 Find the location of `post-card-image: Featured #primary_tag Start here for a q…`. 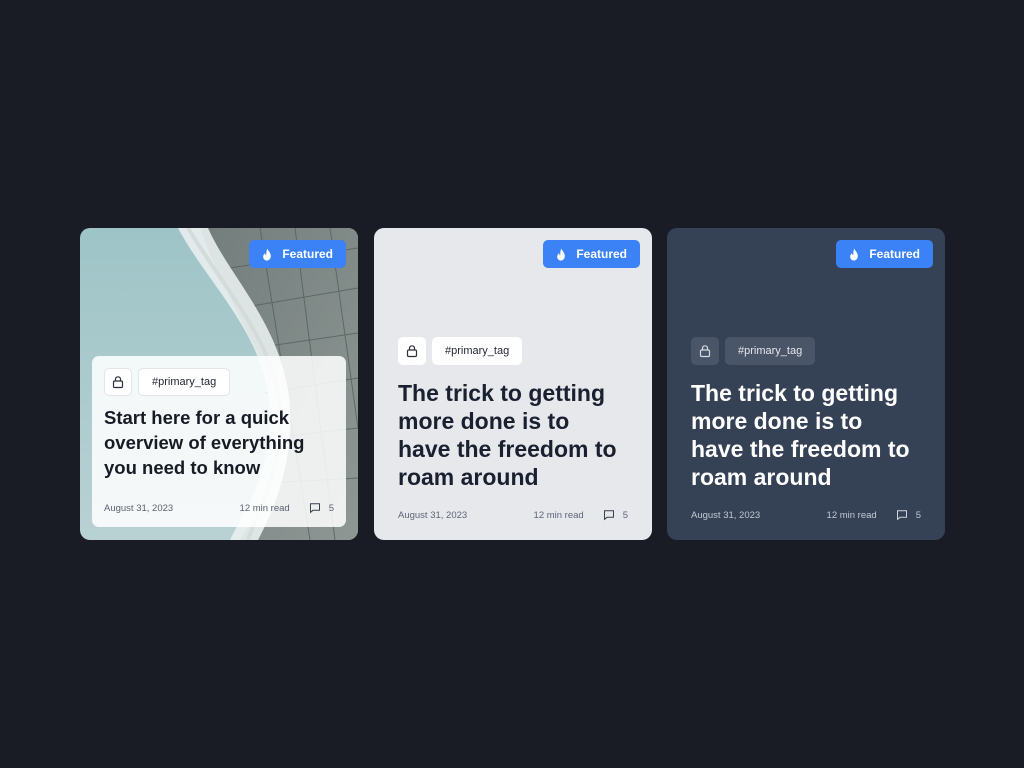

post-card-image: Featured #primary_tag Start here for a q… is located at coordinates (219, 384).